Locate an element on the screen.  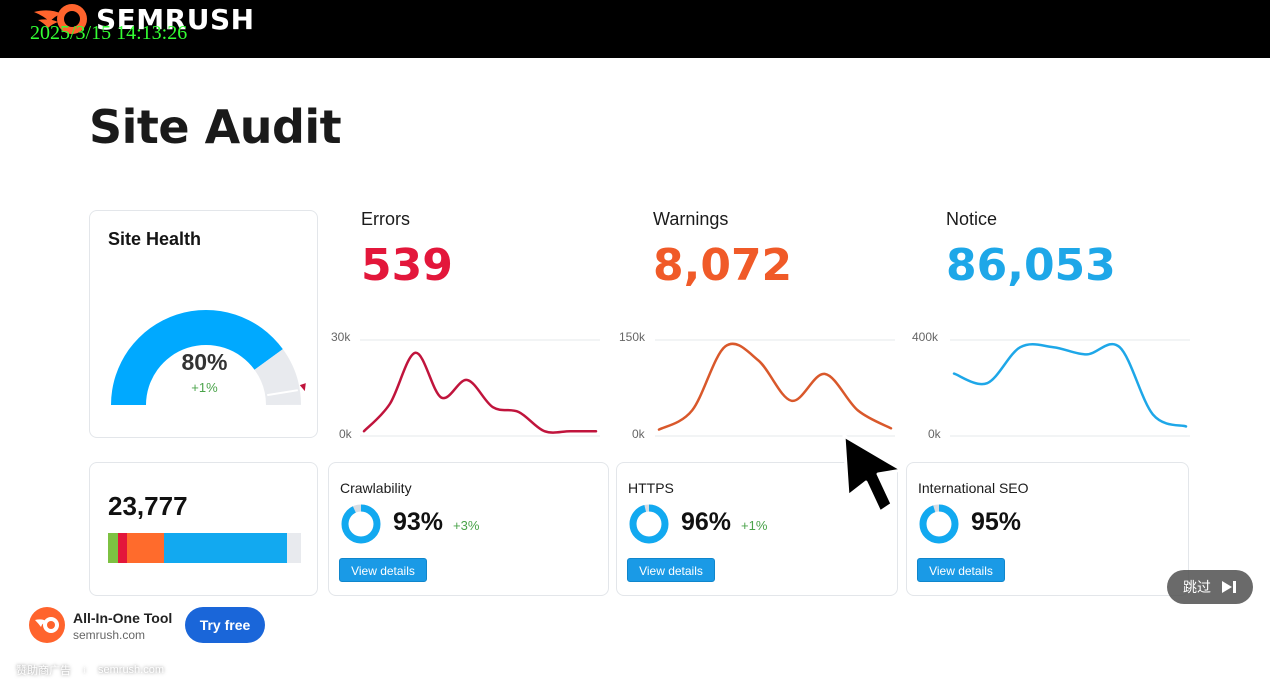
ad-domain: semrush.com is located at coordinates (109, 635).